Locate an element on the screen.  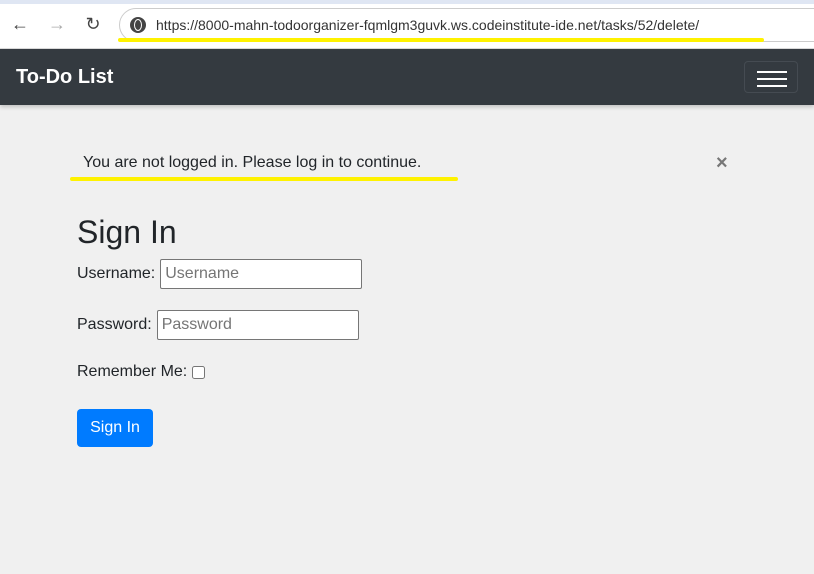
hamburger-icon is located at coordinates (772, 72).